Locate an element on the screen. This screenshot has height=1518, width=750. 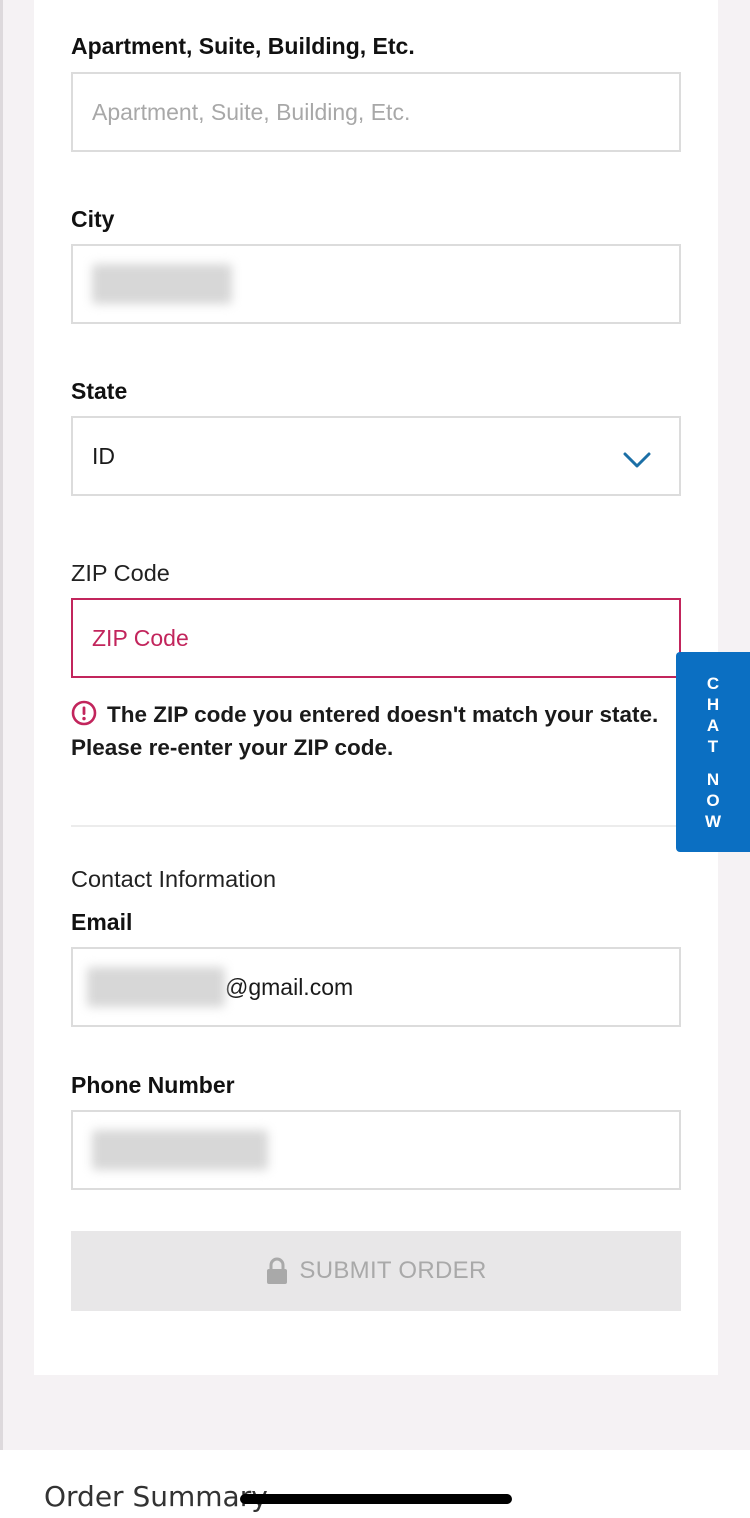
state-value: ID is located at coordinates (103, 455).